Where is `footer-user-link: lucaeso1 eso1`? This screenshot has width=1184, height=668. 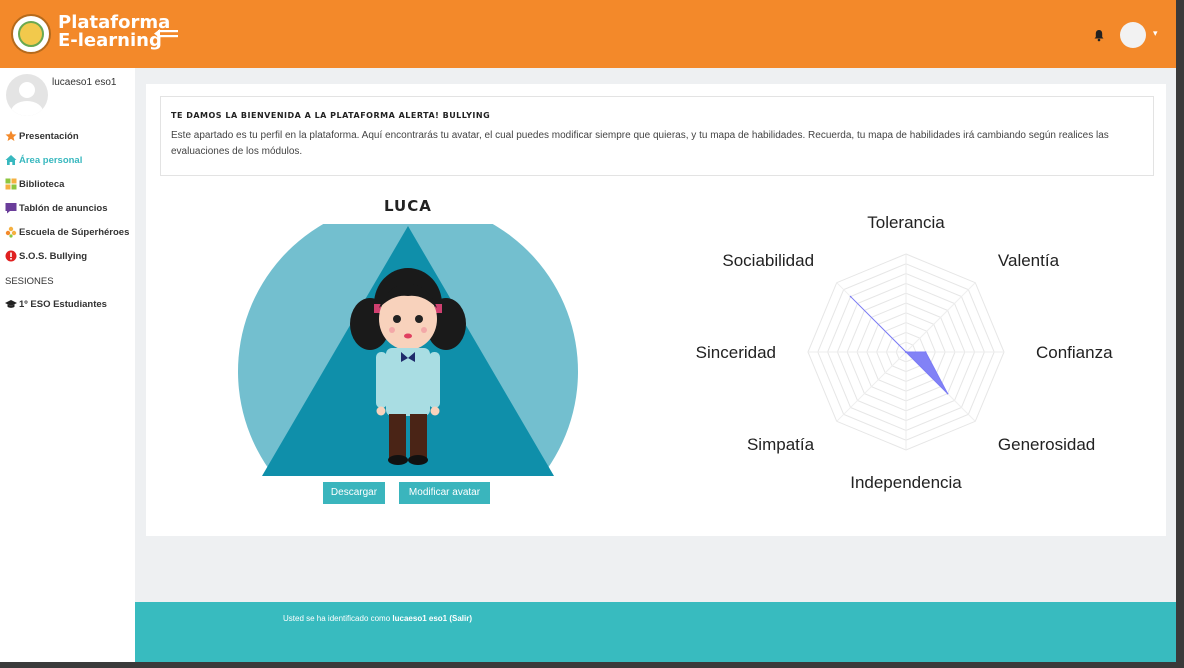
footer-user-link: lucaeso1 eso1 is located at coordinates (419, 618).